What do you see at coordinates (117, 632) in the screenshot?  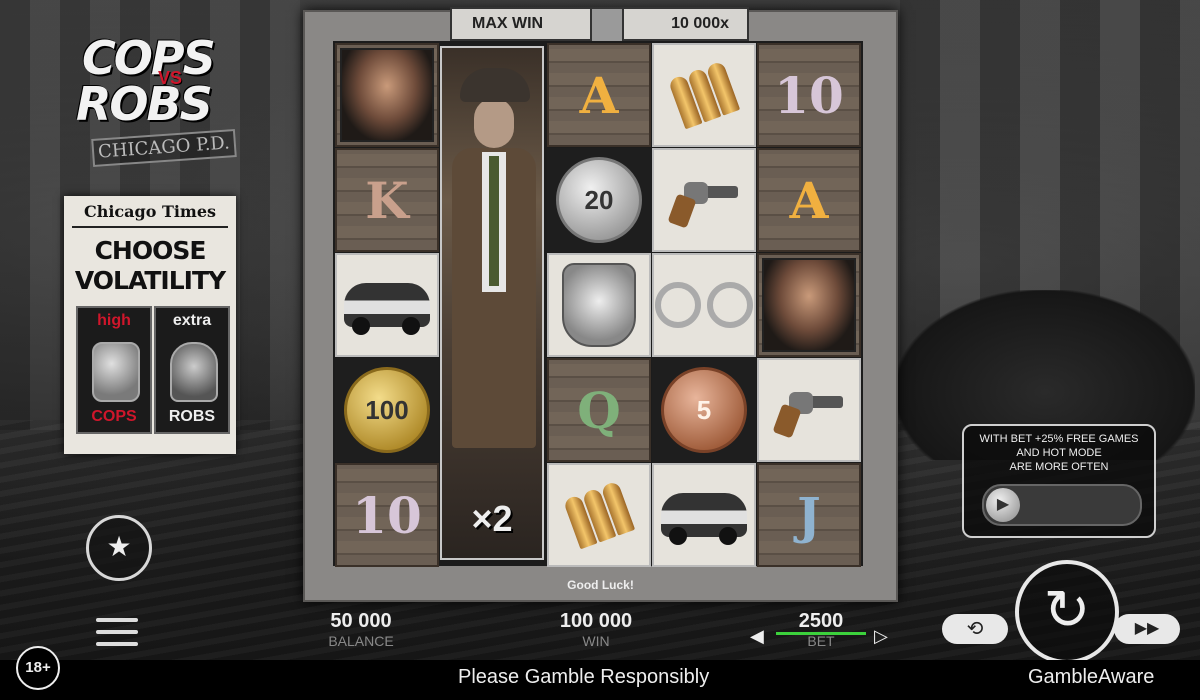 I see `menu-icon` at bounding box center [117, 632].